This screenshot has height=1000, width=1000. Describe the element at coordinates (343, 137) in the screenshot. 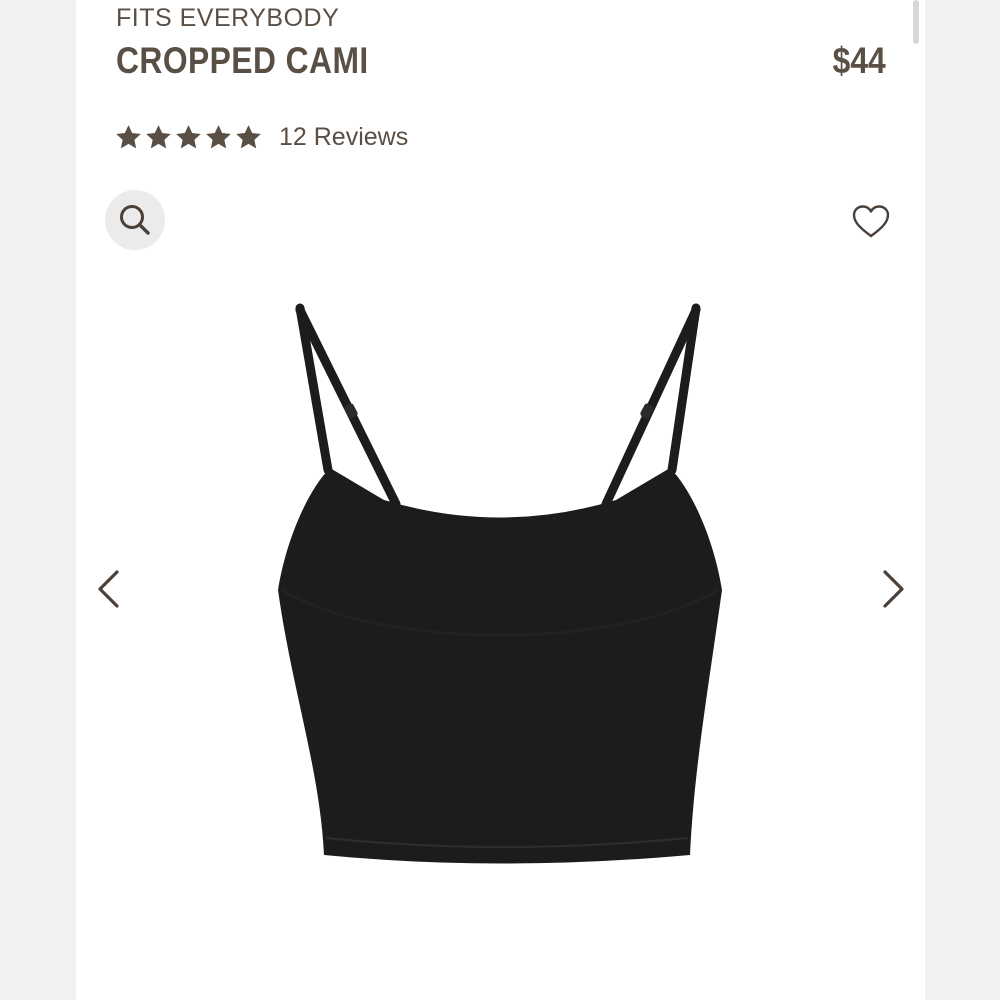

I see `reviews-link: 12 Reviews` at that location.